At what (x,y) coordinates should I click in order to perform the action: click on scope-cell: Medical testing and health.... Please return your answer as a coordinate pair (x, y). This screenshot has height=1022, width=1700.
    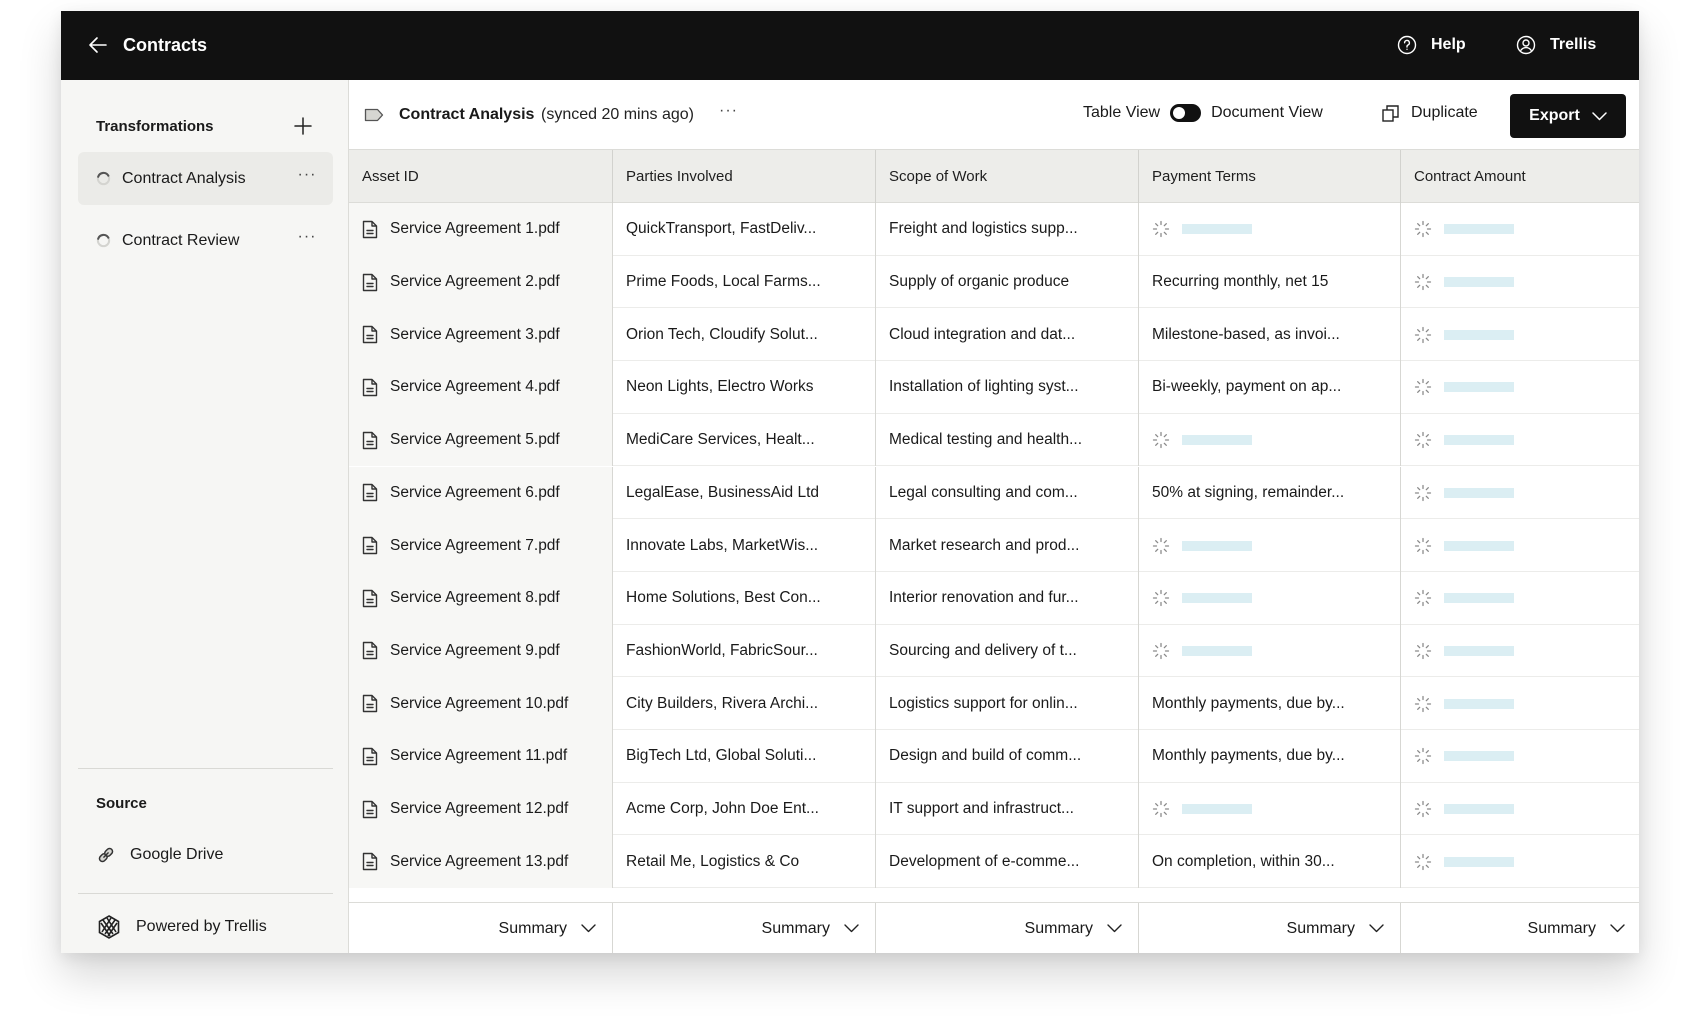
    Looking at the image, I should click on (1007, 440).